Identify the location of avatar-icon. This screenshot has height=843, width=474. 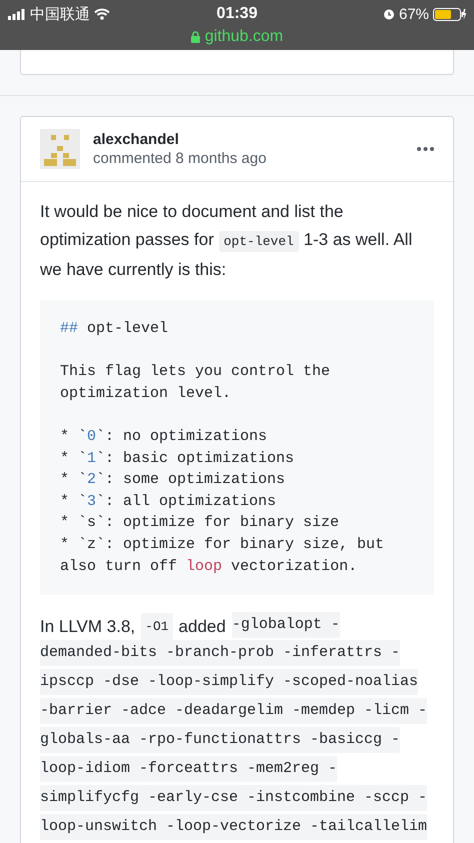
(60, 149).